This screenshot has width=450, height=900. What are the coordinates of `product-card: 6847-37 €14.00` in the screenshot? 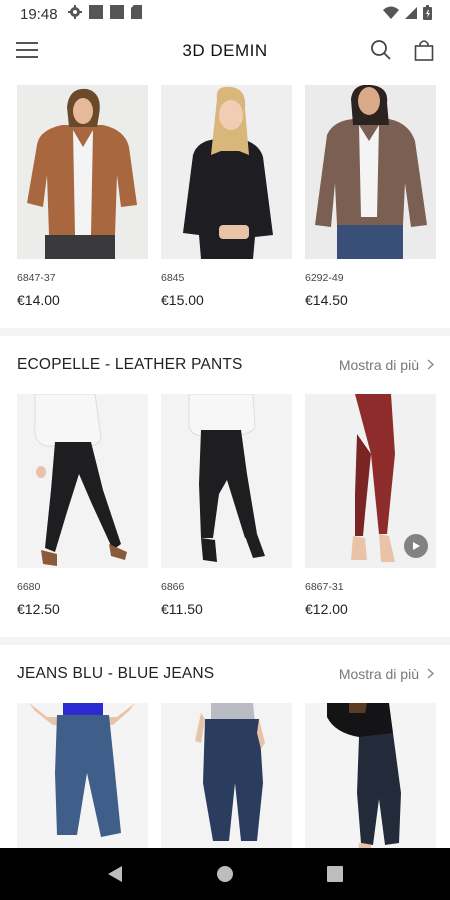 It's located at (82, 196).